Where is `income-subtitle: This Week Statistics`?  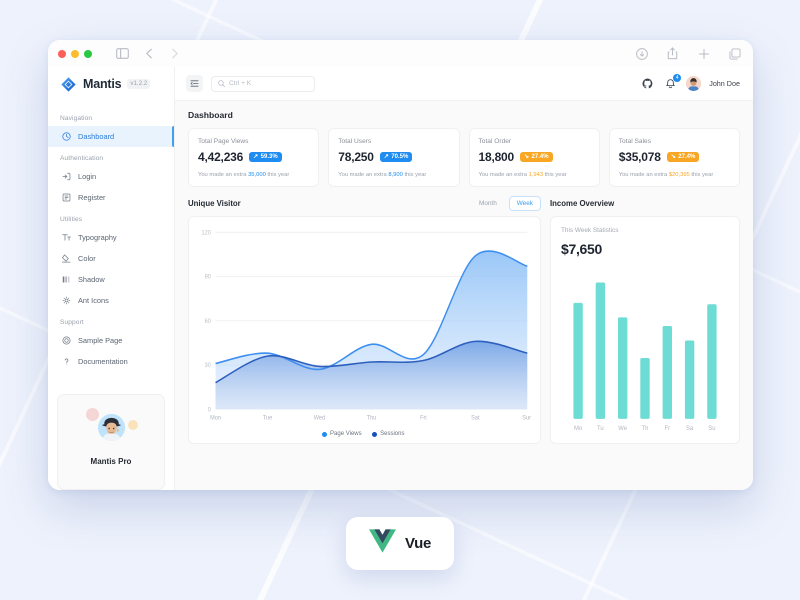
income-subtitle: This Week Statistics is located at coordinates (590, 230).